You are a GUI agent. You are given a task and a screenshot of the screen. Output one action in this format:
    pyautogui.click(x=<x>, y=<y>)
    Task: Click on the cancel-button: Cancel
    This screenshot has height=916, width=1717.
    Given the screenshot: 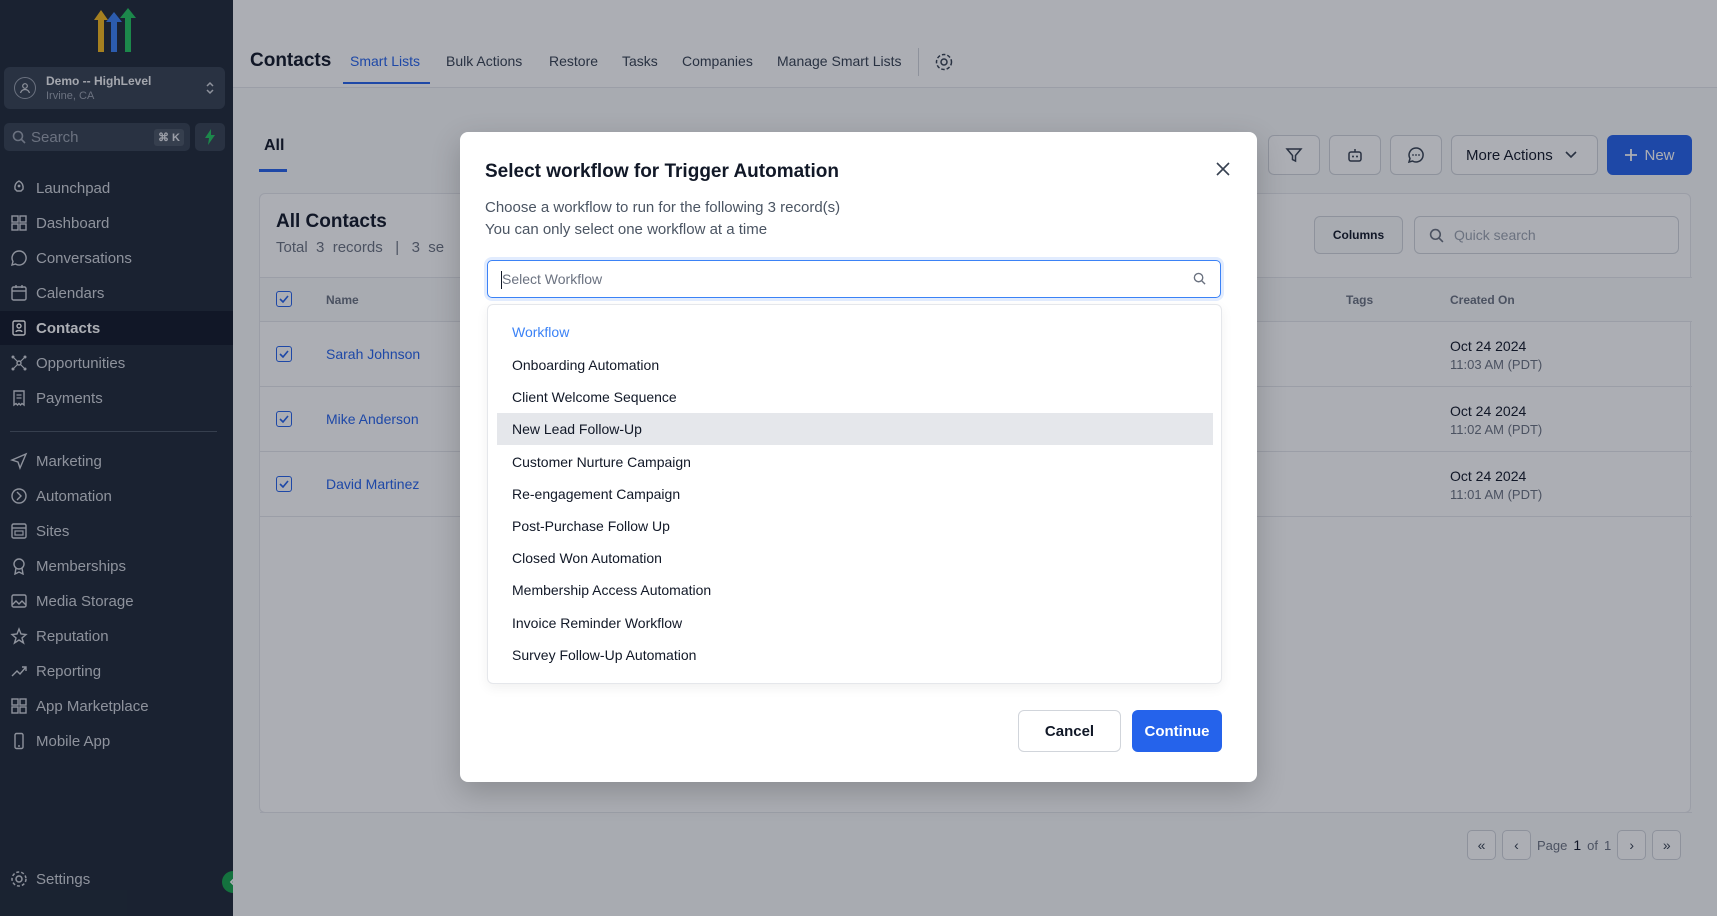 What is the action you would take?
    pyautogui.click(x=1069, y=731)
    